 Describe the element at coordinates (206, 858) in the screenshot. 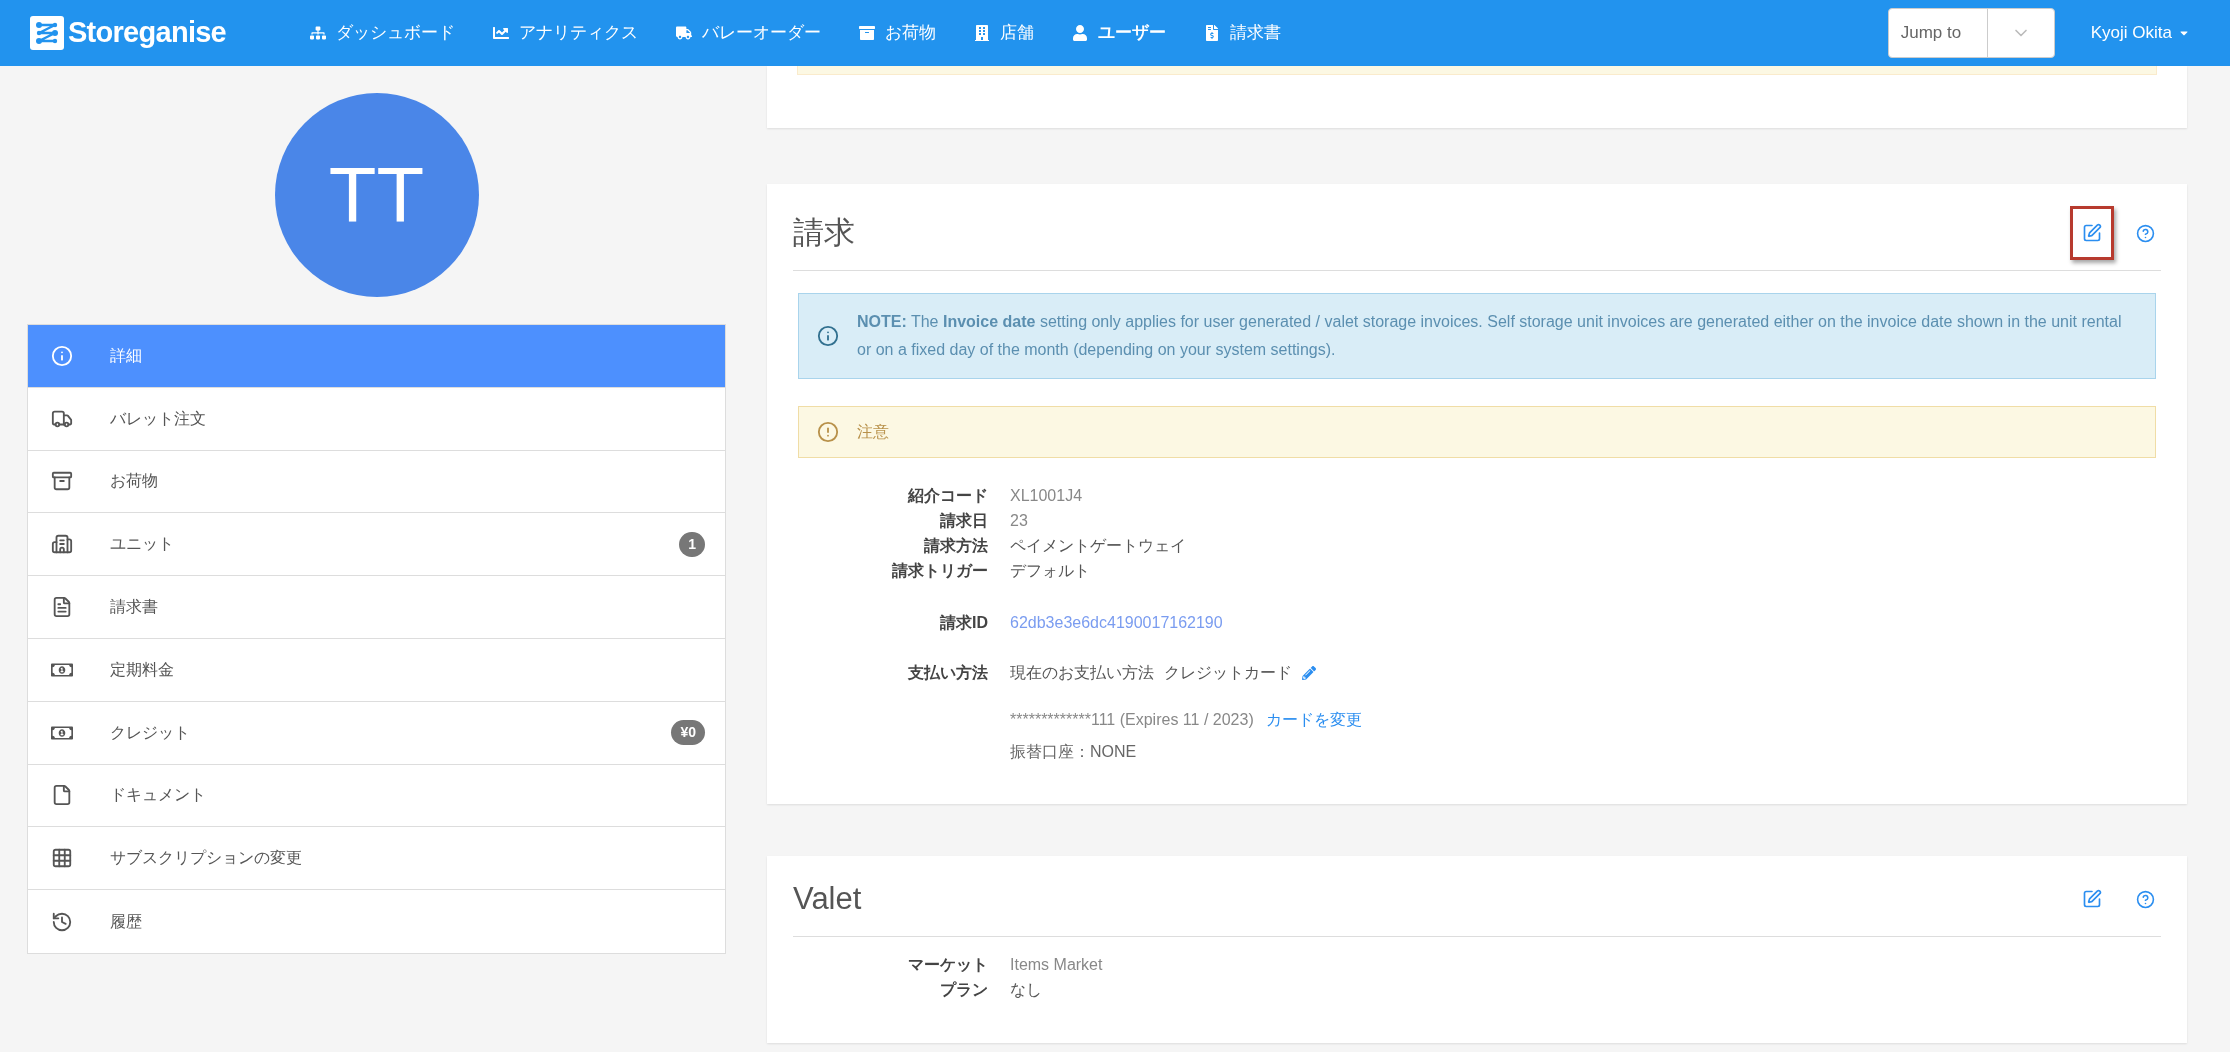

I see `sidebar-label: サブスクリプションの変更` at that location.